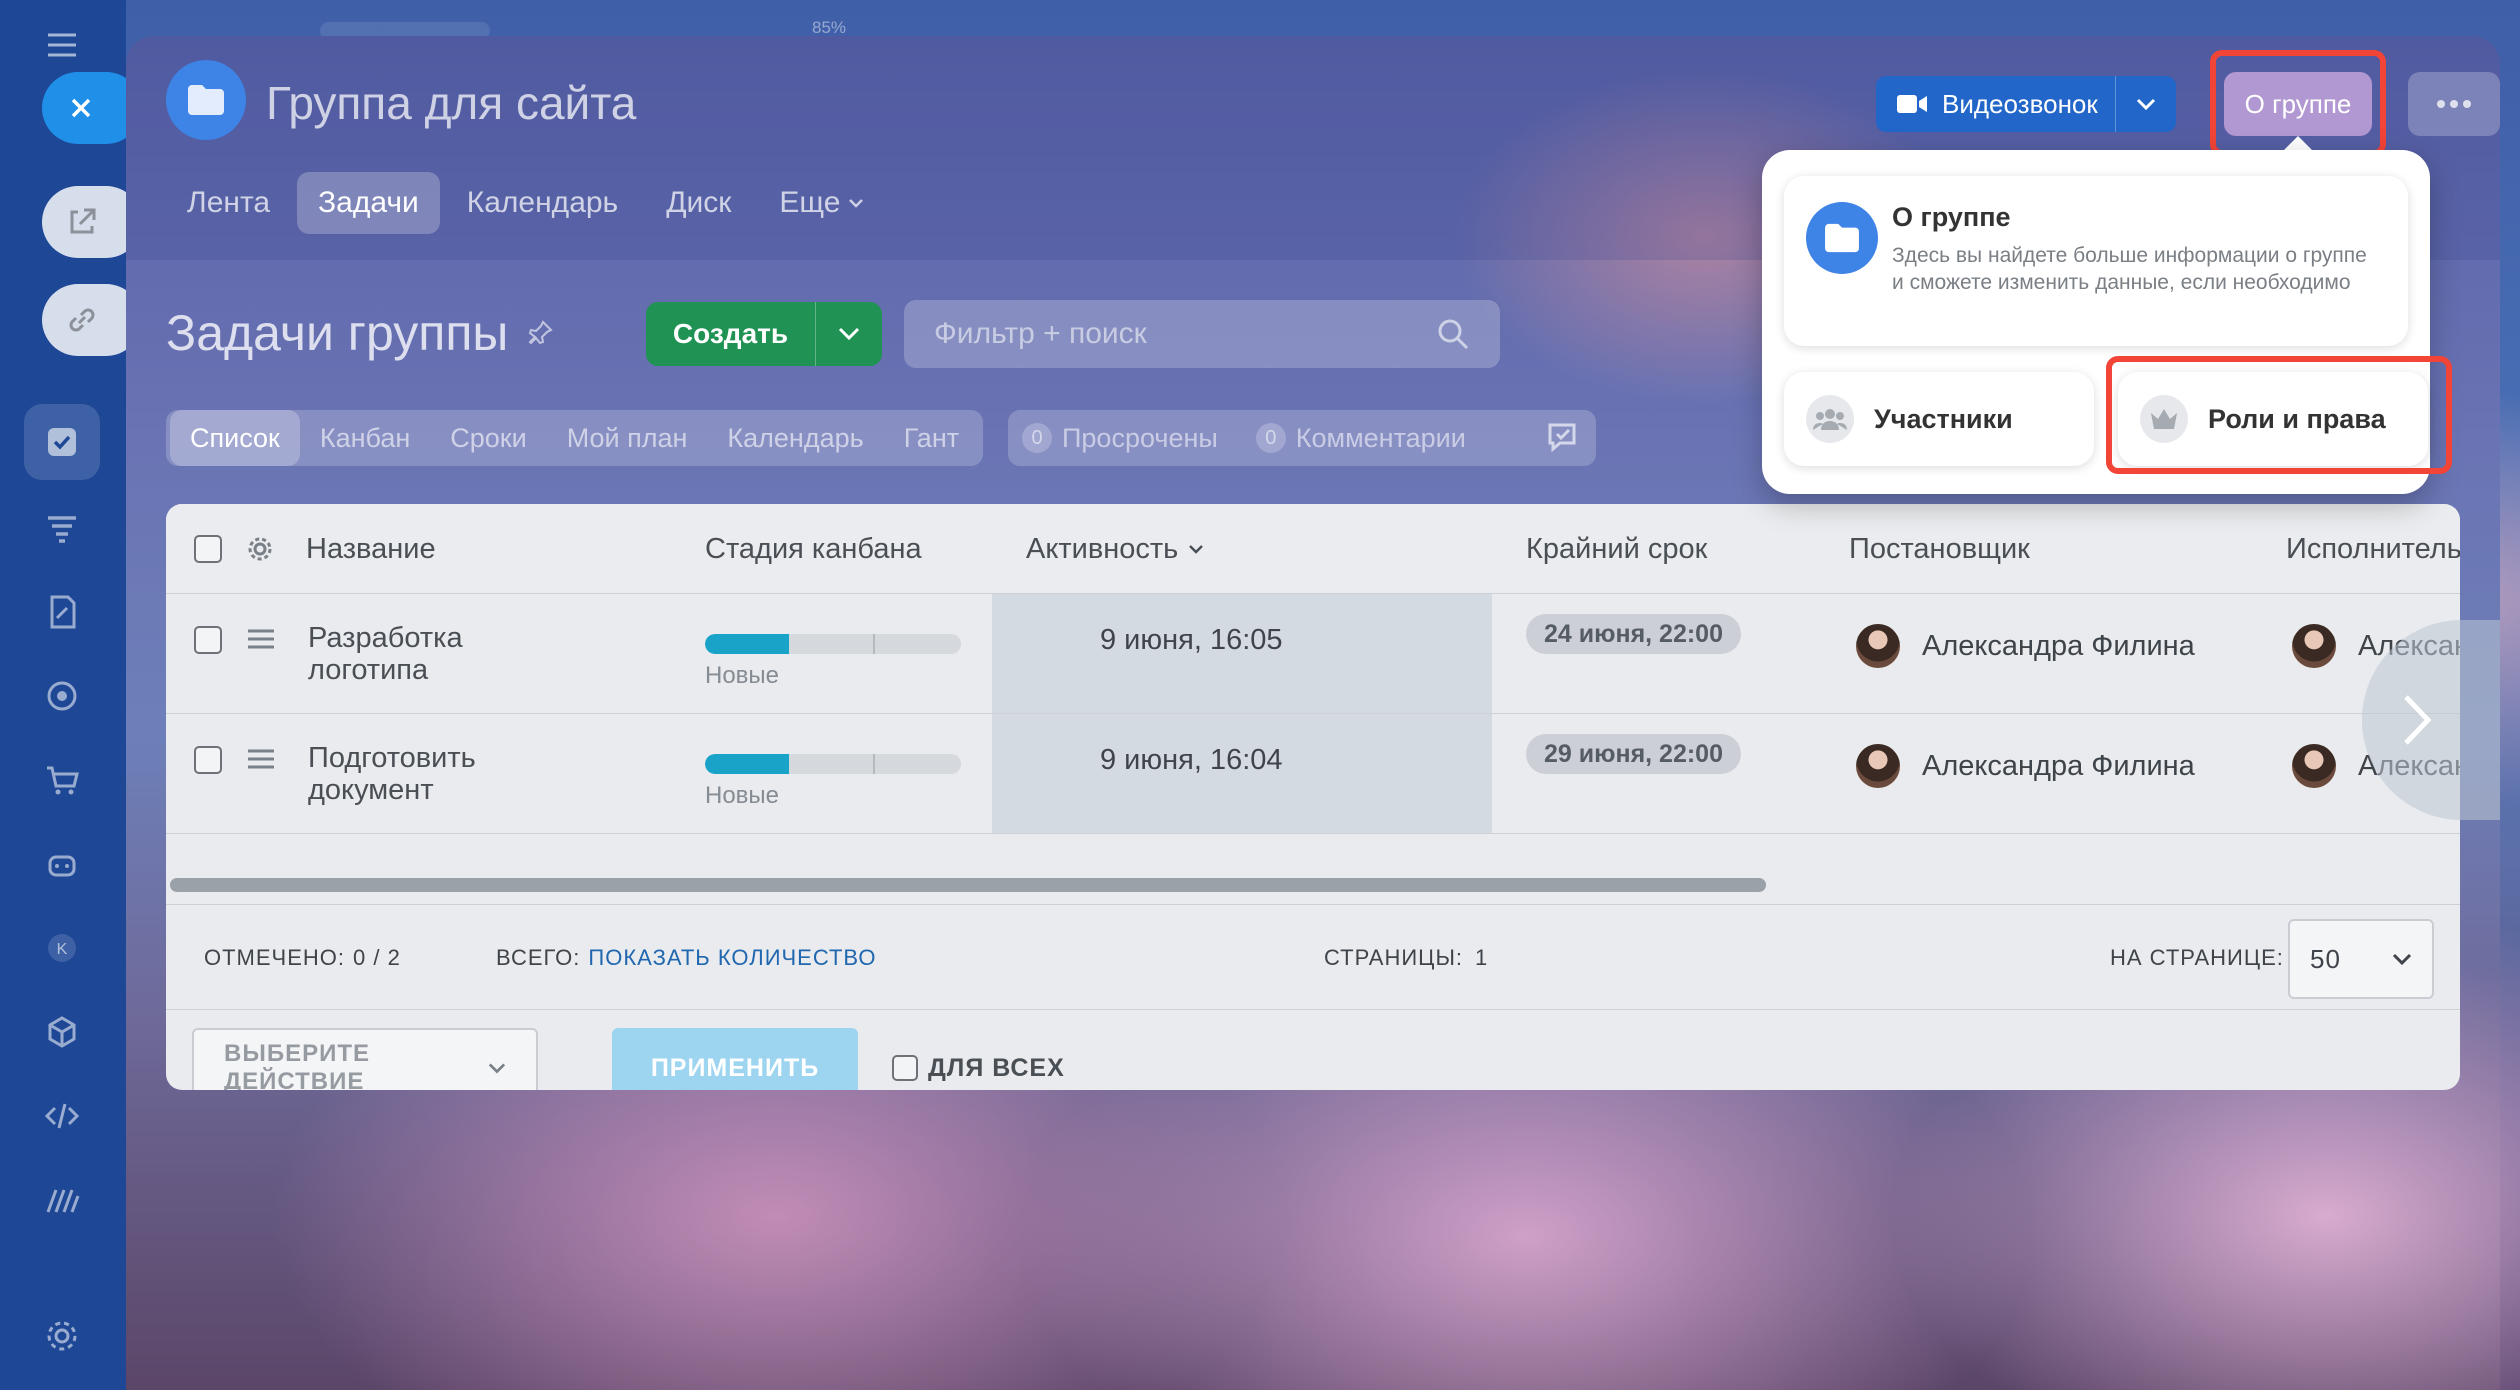 The width and height of the screenshot is (2520, 1390). What do you see at coordinates (1313, 549) in the screenshot?
I see `grid-header` at bounding box center [1313, 549].